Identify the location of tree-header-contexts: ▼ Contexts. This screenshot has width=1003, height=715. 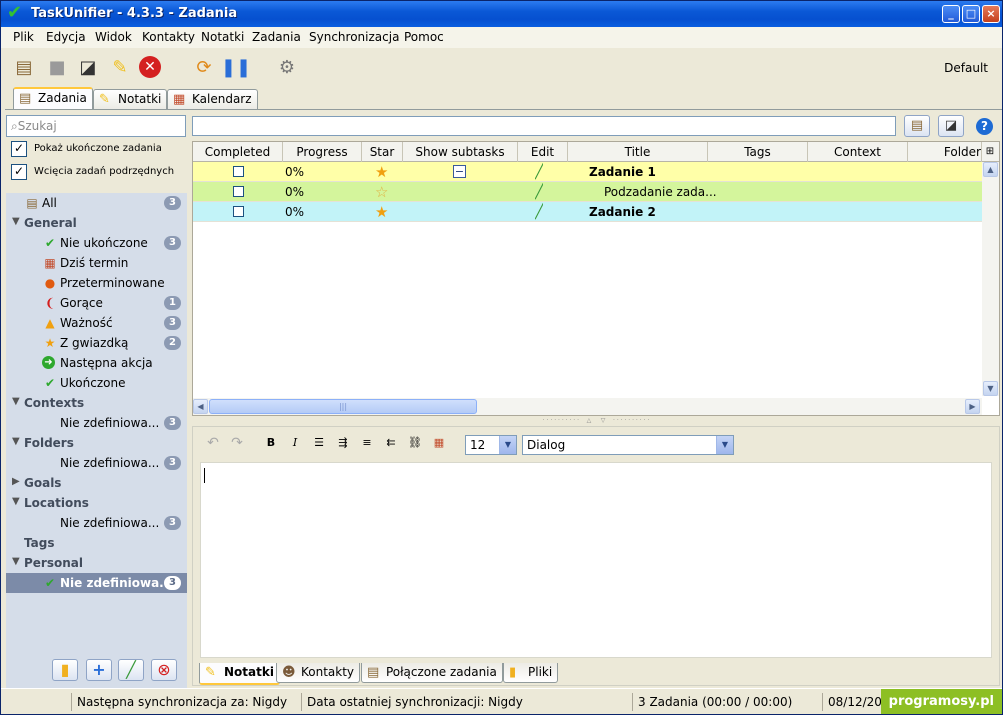
(96, 403).